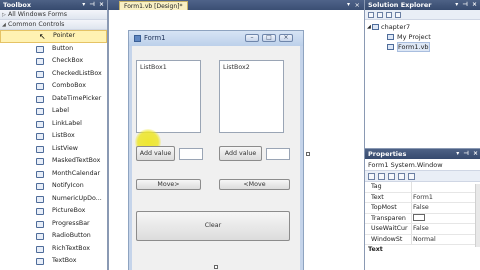 Image resolution: width=480 pixels, height=270 pixels. I want to click on property-value: Form1, so click(423, 197).